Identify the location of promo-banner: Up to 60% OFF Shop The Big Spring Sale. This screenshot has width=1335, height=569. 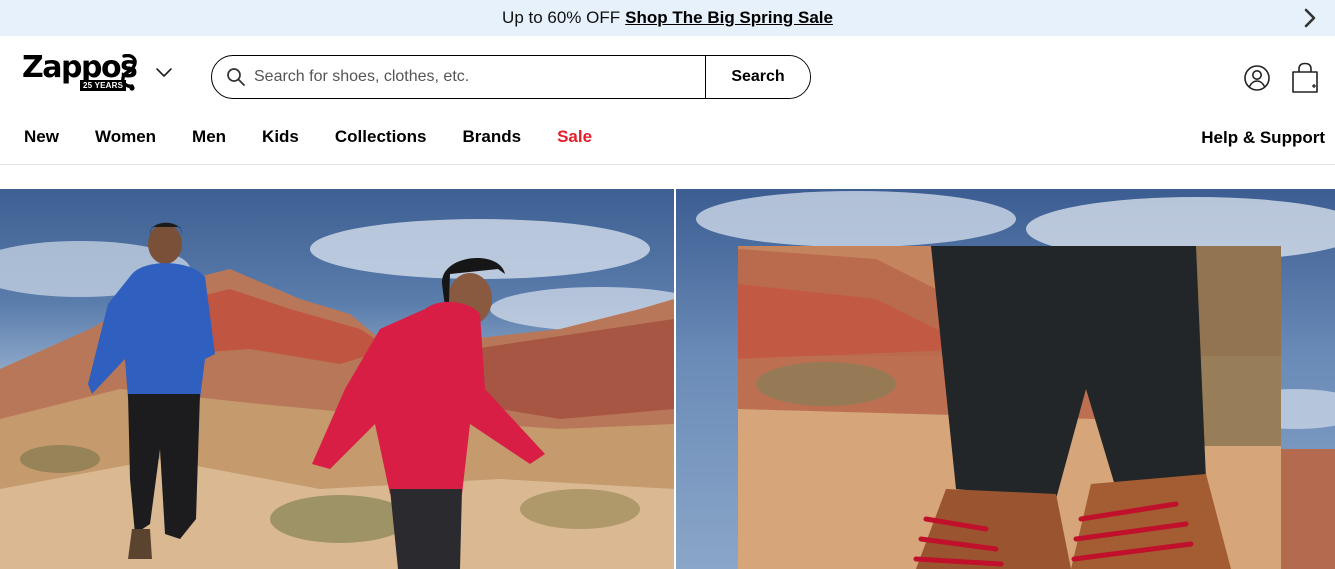
(667, 18).